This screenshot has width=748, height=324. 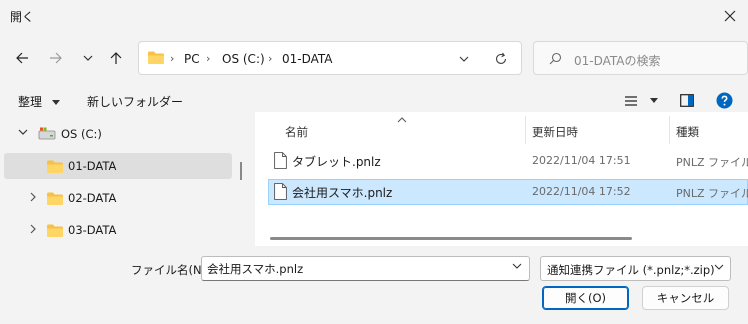 I want to click on list-view-icon, so click(x=631, y=100).